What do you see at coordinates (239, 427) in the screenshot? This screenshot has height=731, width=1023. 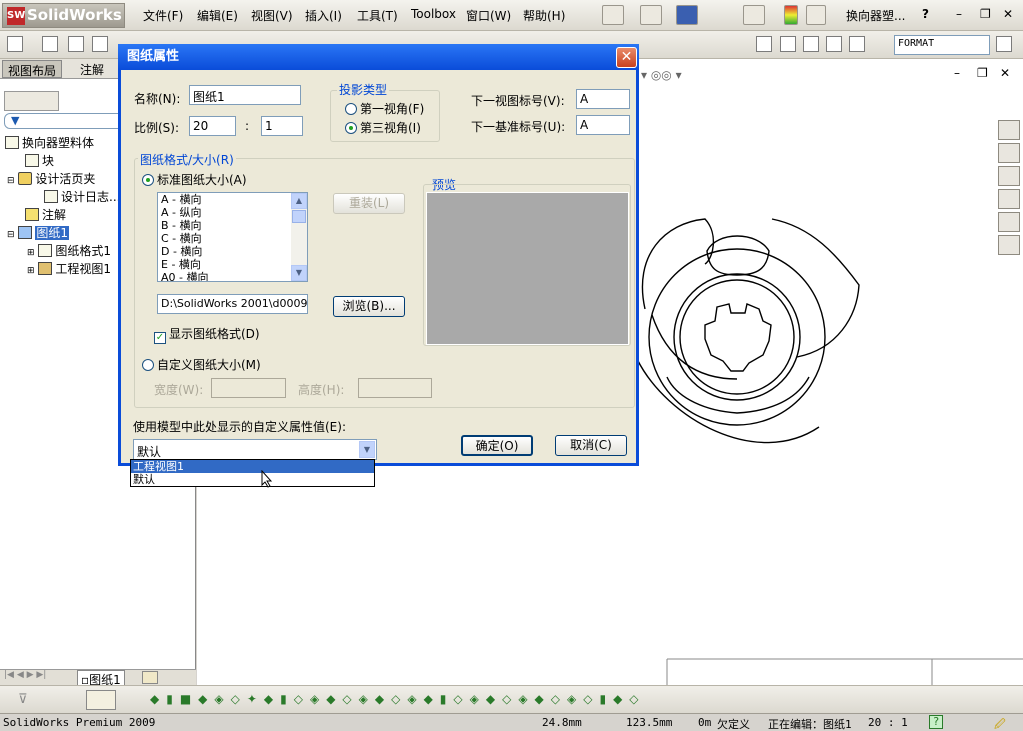 I see `custom-property-label: 使用模型中此处显示的自定义属性值(E):` at bounding box center [239, 427].